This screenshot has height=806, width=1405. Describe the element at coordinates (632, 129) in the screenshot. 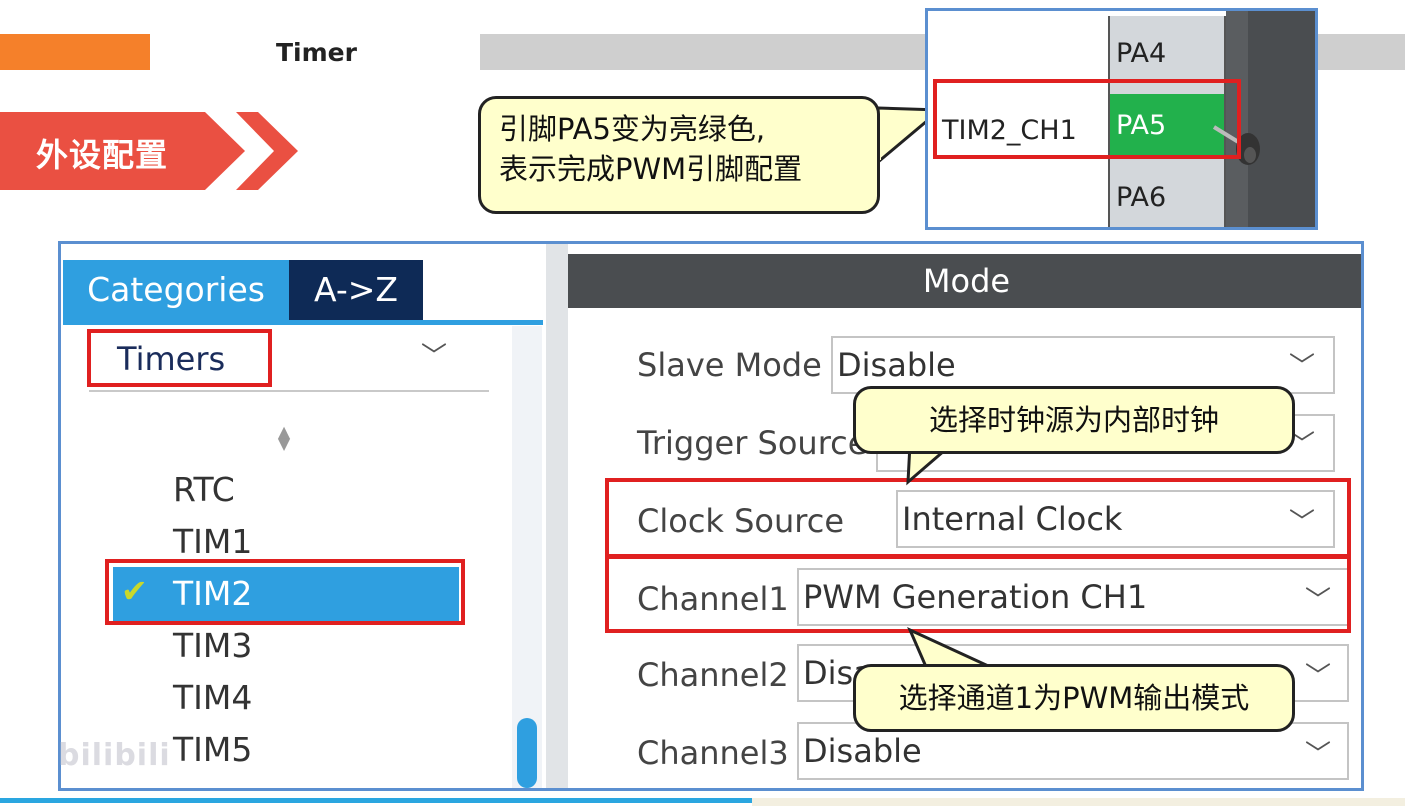

I see `callout-pin-line1: 引脚PA5变为亮绿色,` at that location.